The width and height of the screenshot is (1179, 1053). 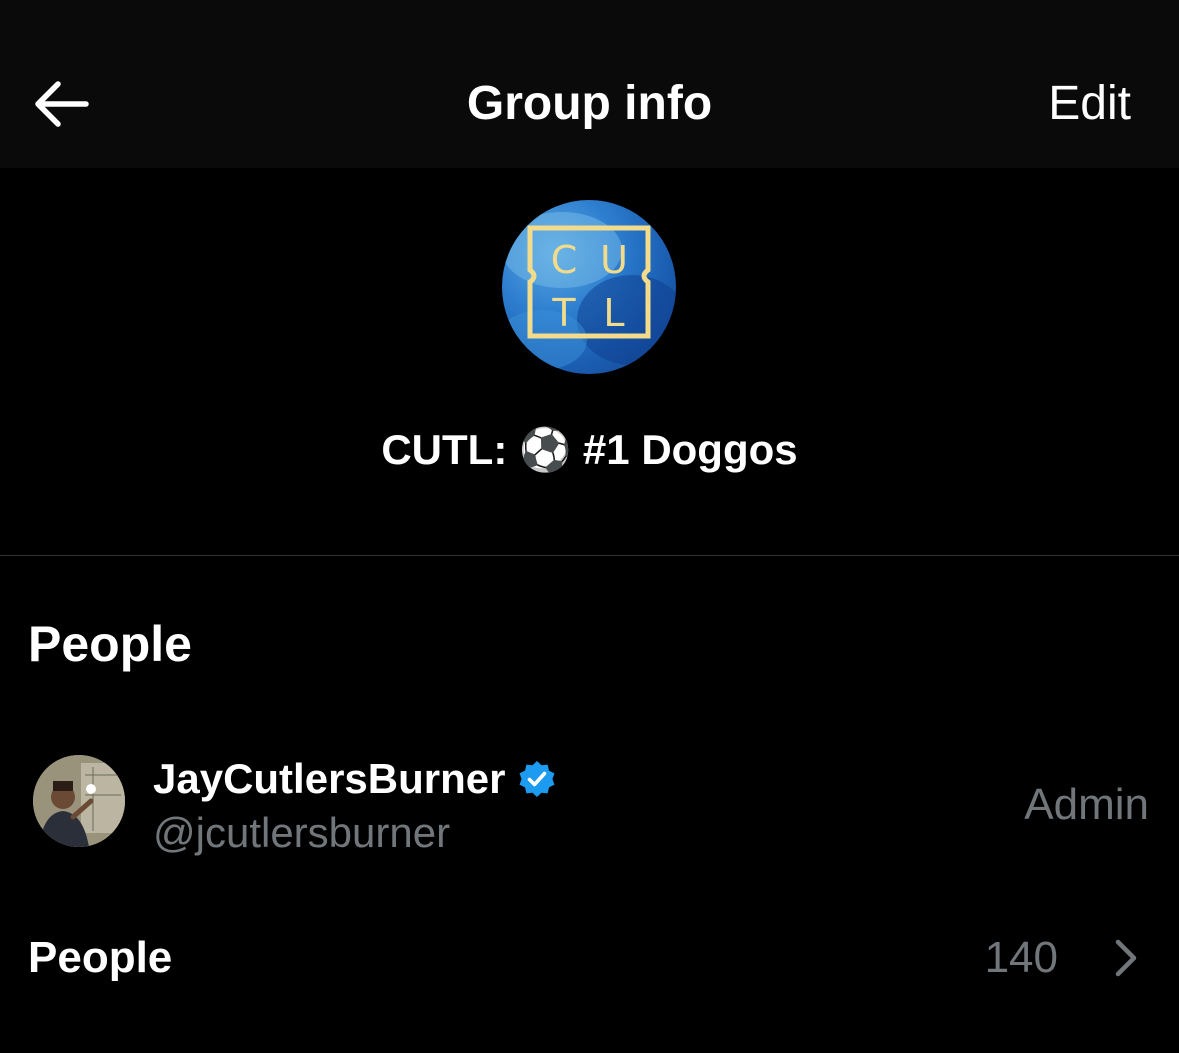 I want to click on member-handle: @jcutlersburner, so click(x=302, y=832).